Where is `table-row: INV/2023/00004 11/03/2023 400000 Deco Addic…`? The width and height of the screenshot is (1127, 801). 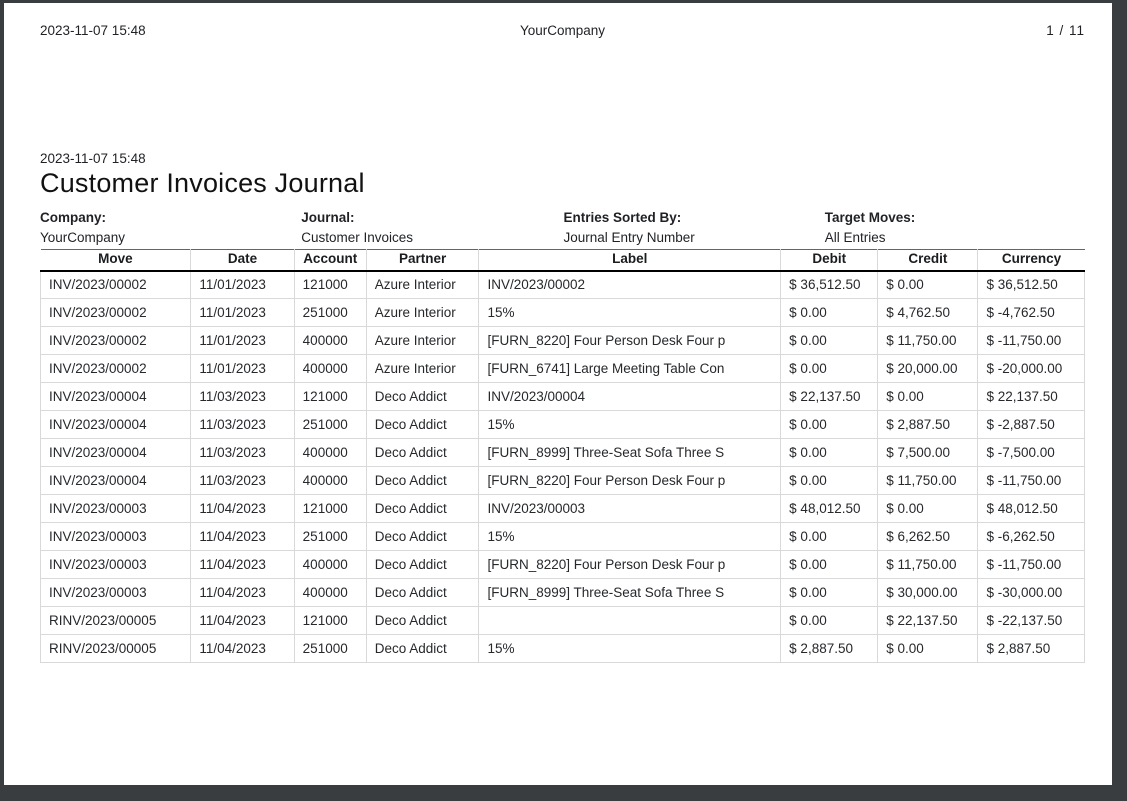 table-row: INV/2023/00004 11/03/2023 400000 Deco Addic… is located at coordinates (562, 480).